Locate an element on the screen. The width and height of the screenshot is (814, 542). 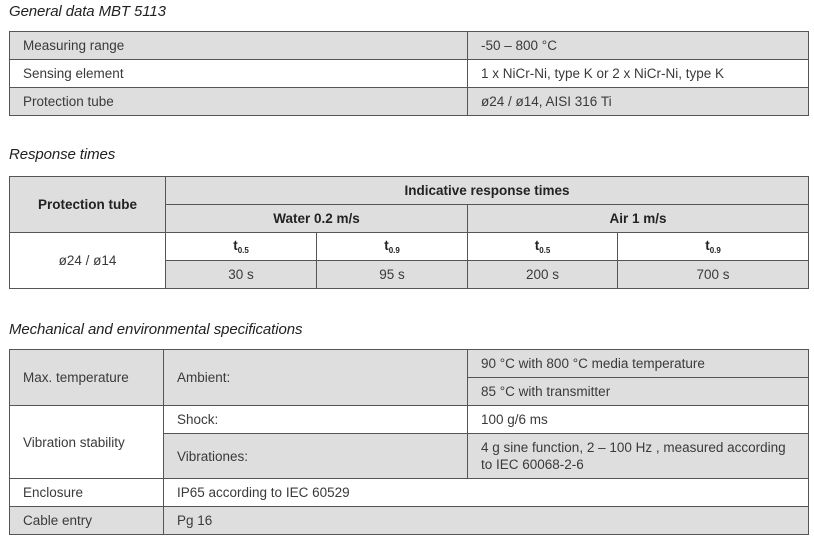
t09-water-header: t0.9 is located at coordinates (392, 246).